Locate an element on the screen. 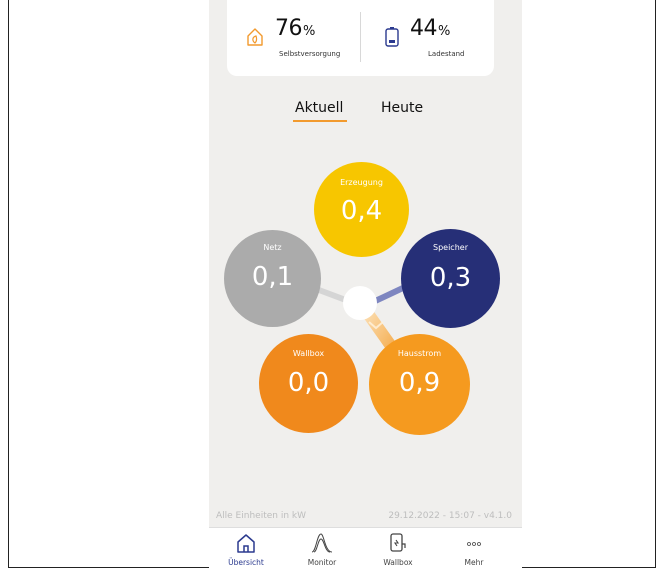 The image size is (664, 572). flow-hub is located at coordinates (360, 303).